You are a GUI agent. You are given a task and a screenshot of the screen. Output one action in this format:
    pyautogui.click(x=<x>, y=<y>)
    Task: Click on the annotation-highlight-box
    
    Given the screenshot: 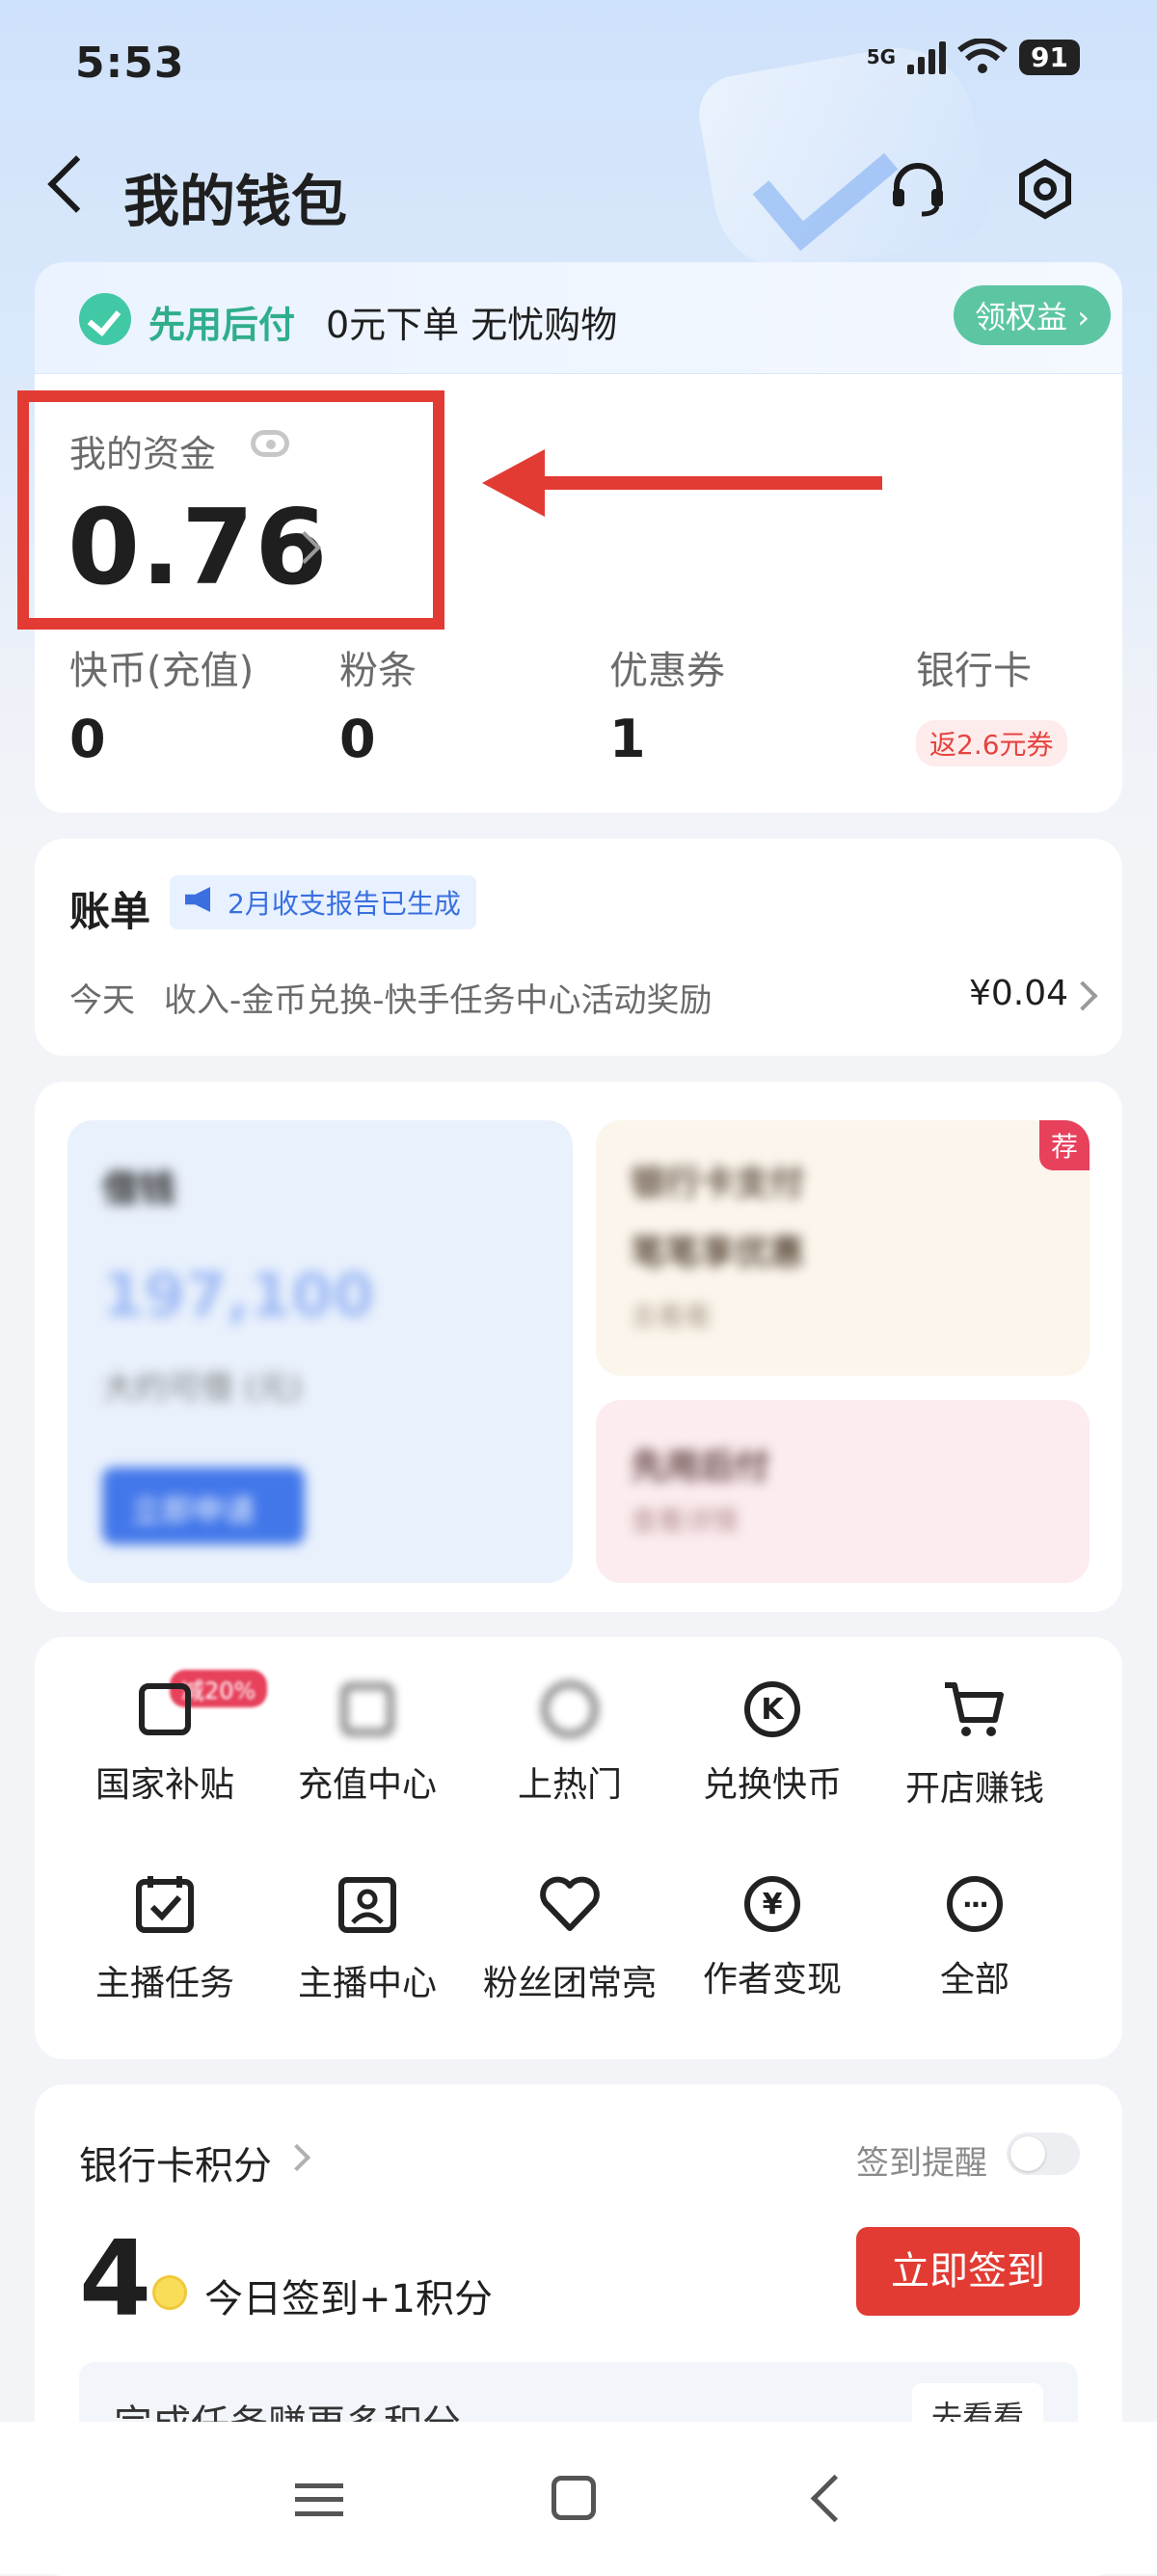 What is the action you would take?
    pyautogui.click(x=230, y=510)
    